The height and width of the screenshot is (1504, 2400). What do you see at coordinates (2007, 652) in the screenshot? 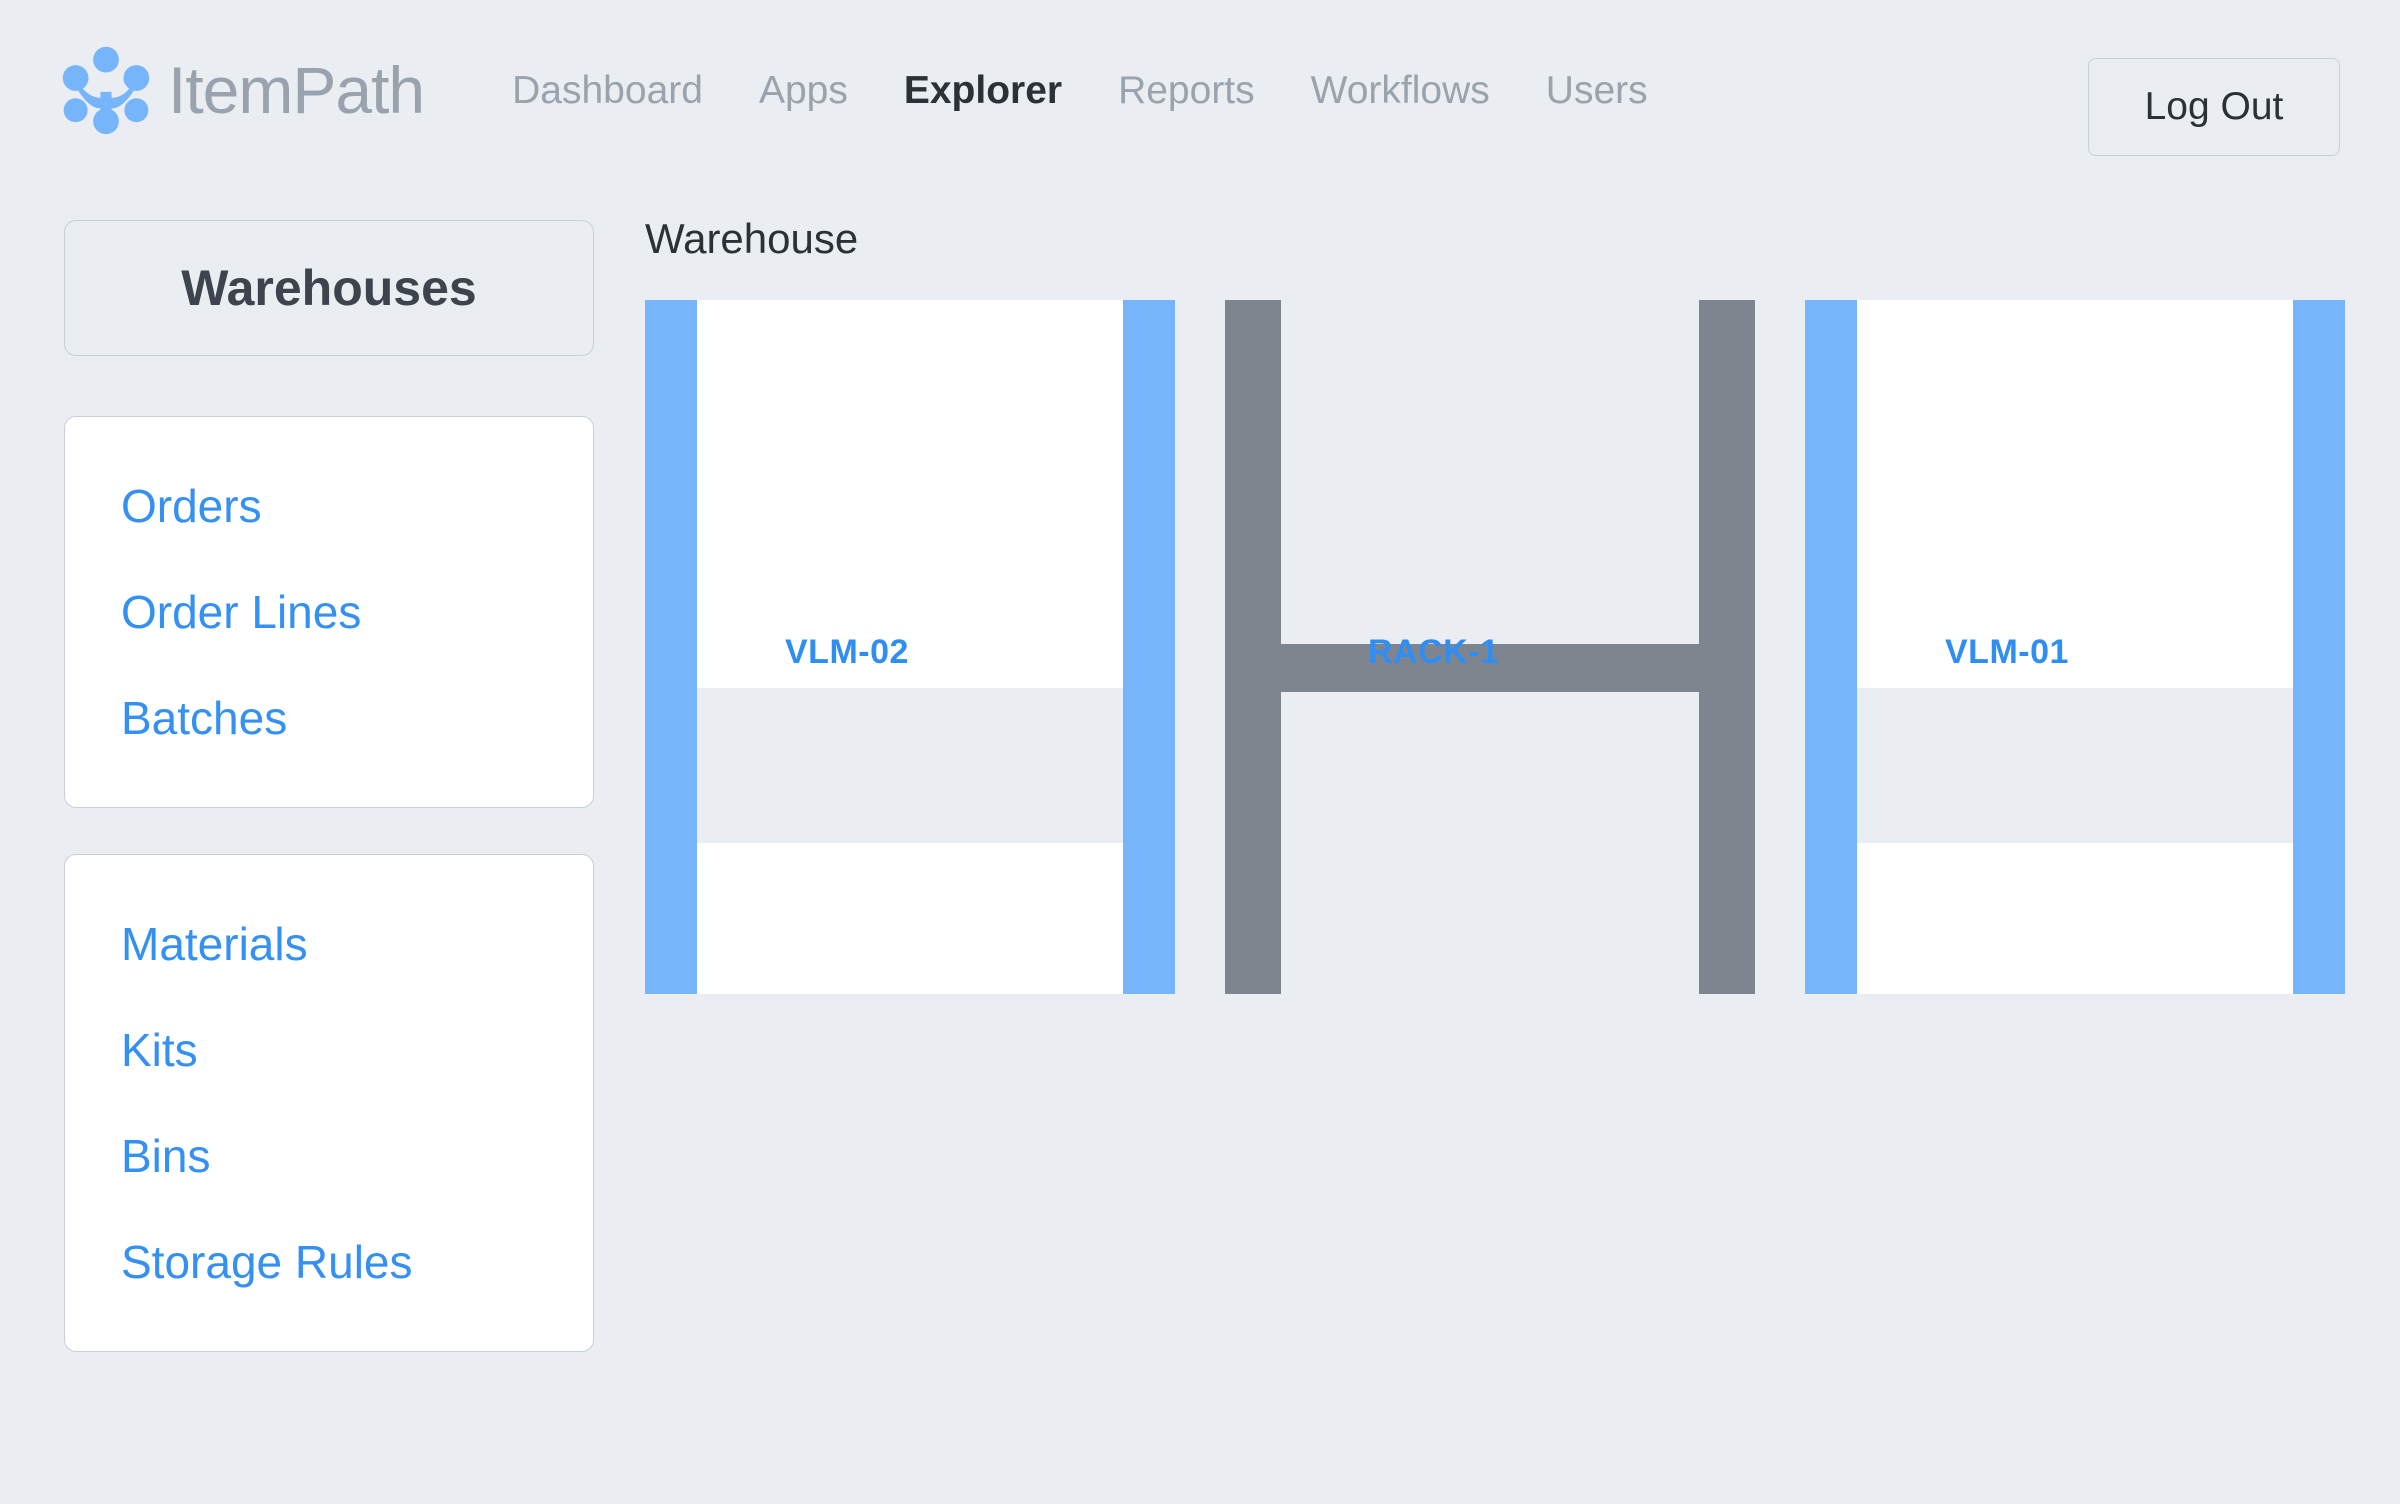
I see `vlm-01-label: VLM-01` at bounding box center [2007, 652].